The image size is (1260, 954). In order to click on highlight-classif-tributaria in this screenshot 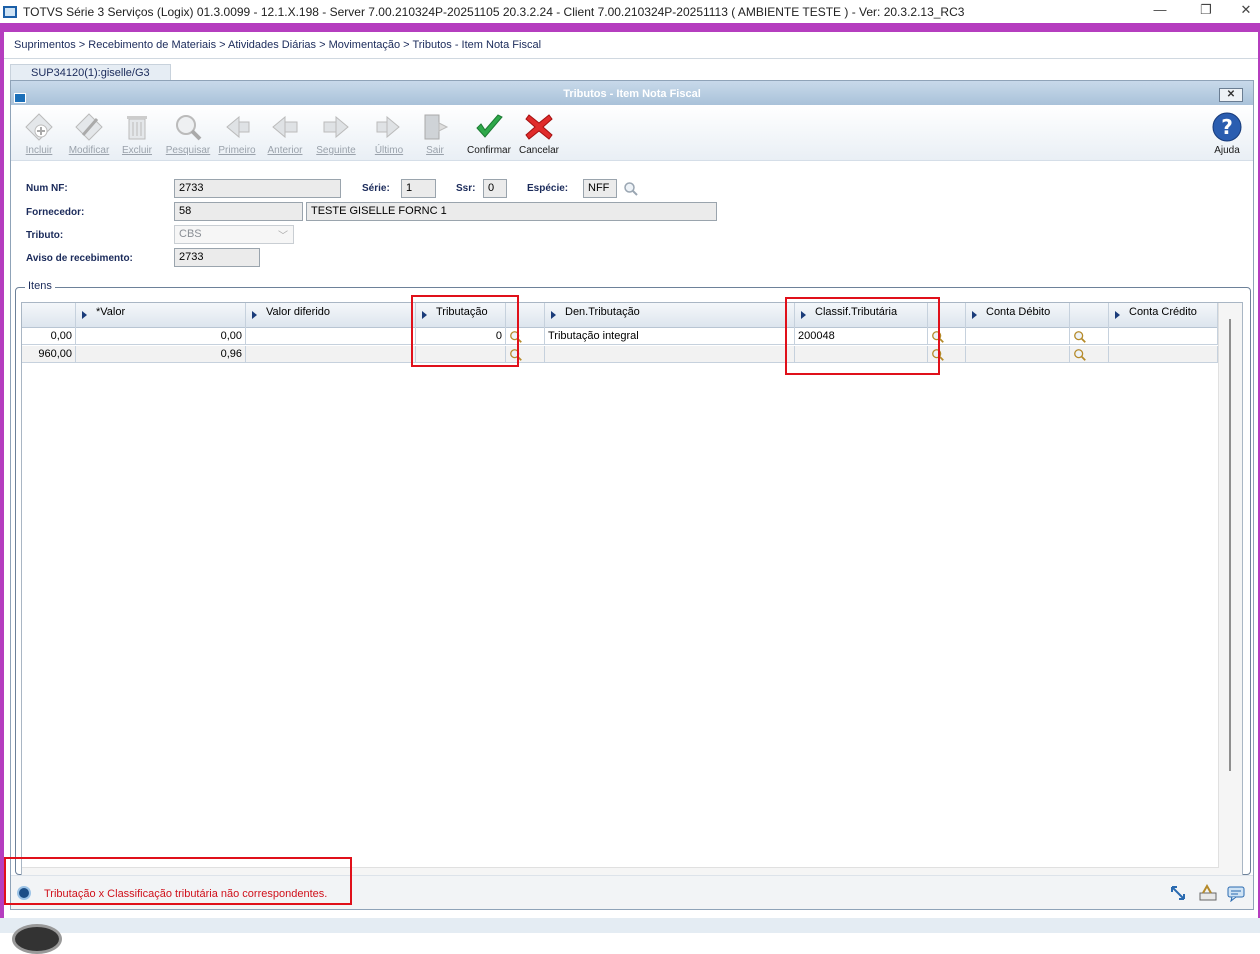, I will do `click(862, 336)`.